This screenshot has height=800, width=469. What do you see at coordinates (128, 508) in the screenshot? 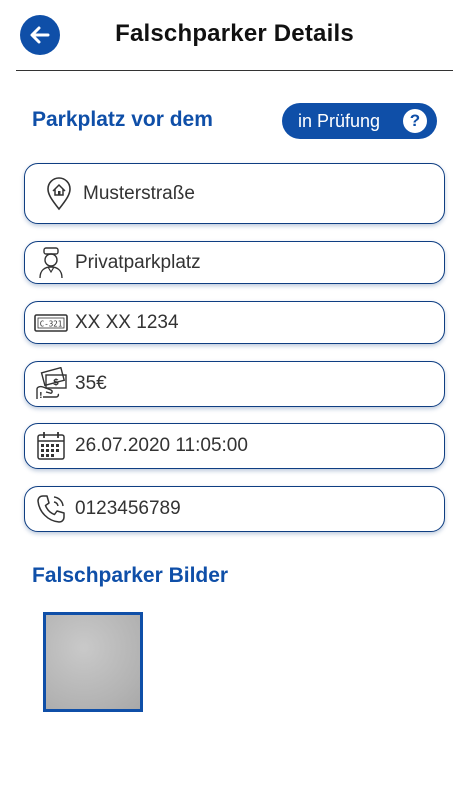
I see `phone-value: 0123456789` at bounding box center [128, 508].